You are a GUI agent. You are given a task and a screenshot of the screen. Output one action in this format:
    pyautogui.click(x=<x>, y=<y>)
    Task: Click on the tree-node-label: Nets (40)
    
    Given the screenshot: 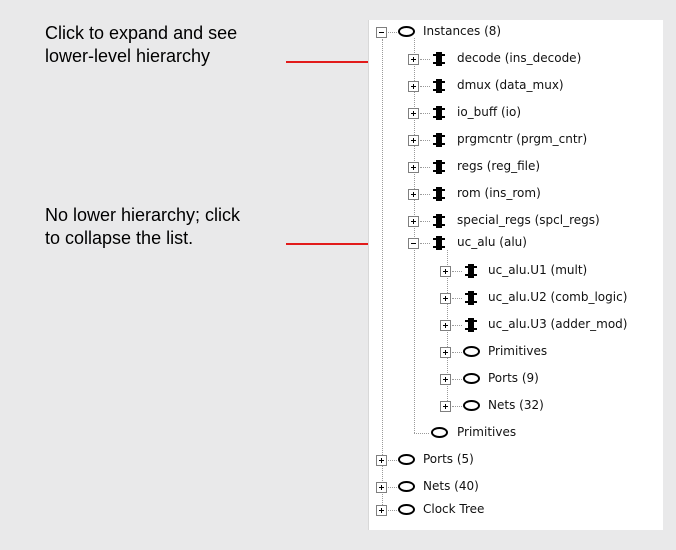 What is the action you would take?
    pyautogui.click(x=451, y=486)
    